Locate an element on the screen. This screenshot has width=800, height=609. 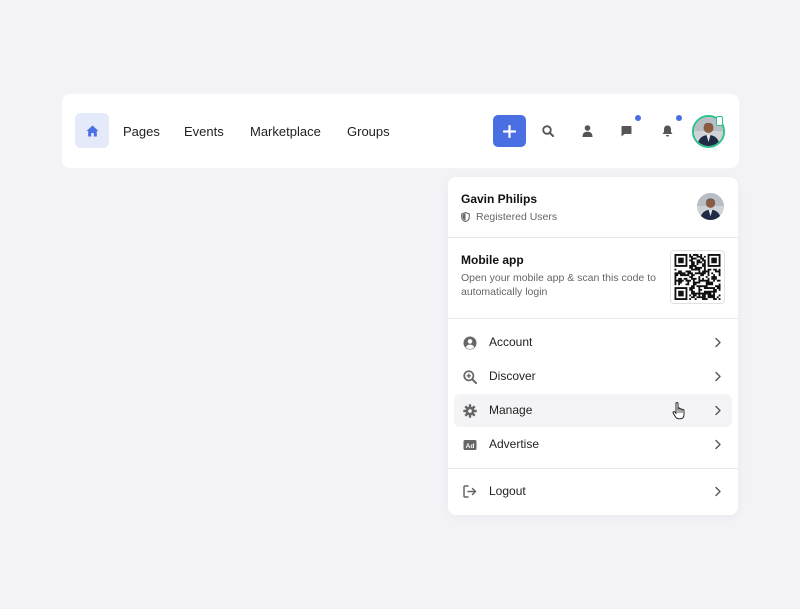
avatar-photo is located at coordinates (710, 206).